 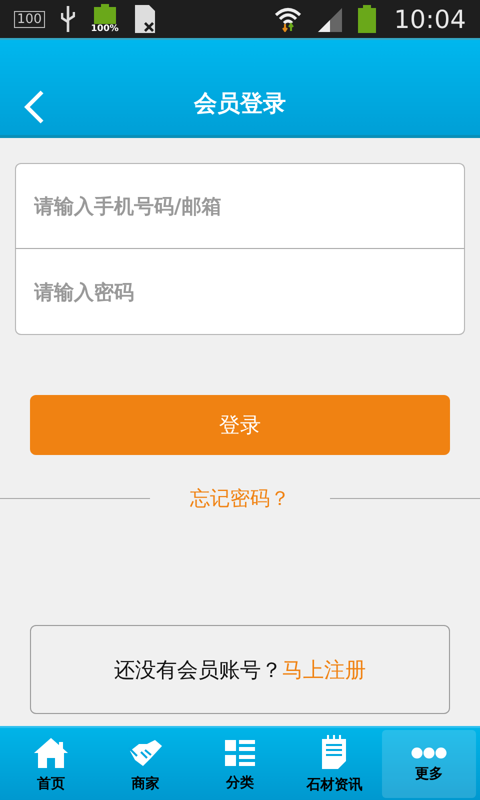 What do you see at coordinates (145, 19) in the screenshot?
I see `sim-card-icon` at bounding box center [145, 19].